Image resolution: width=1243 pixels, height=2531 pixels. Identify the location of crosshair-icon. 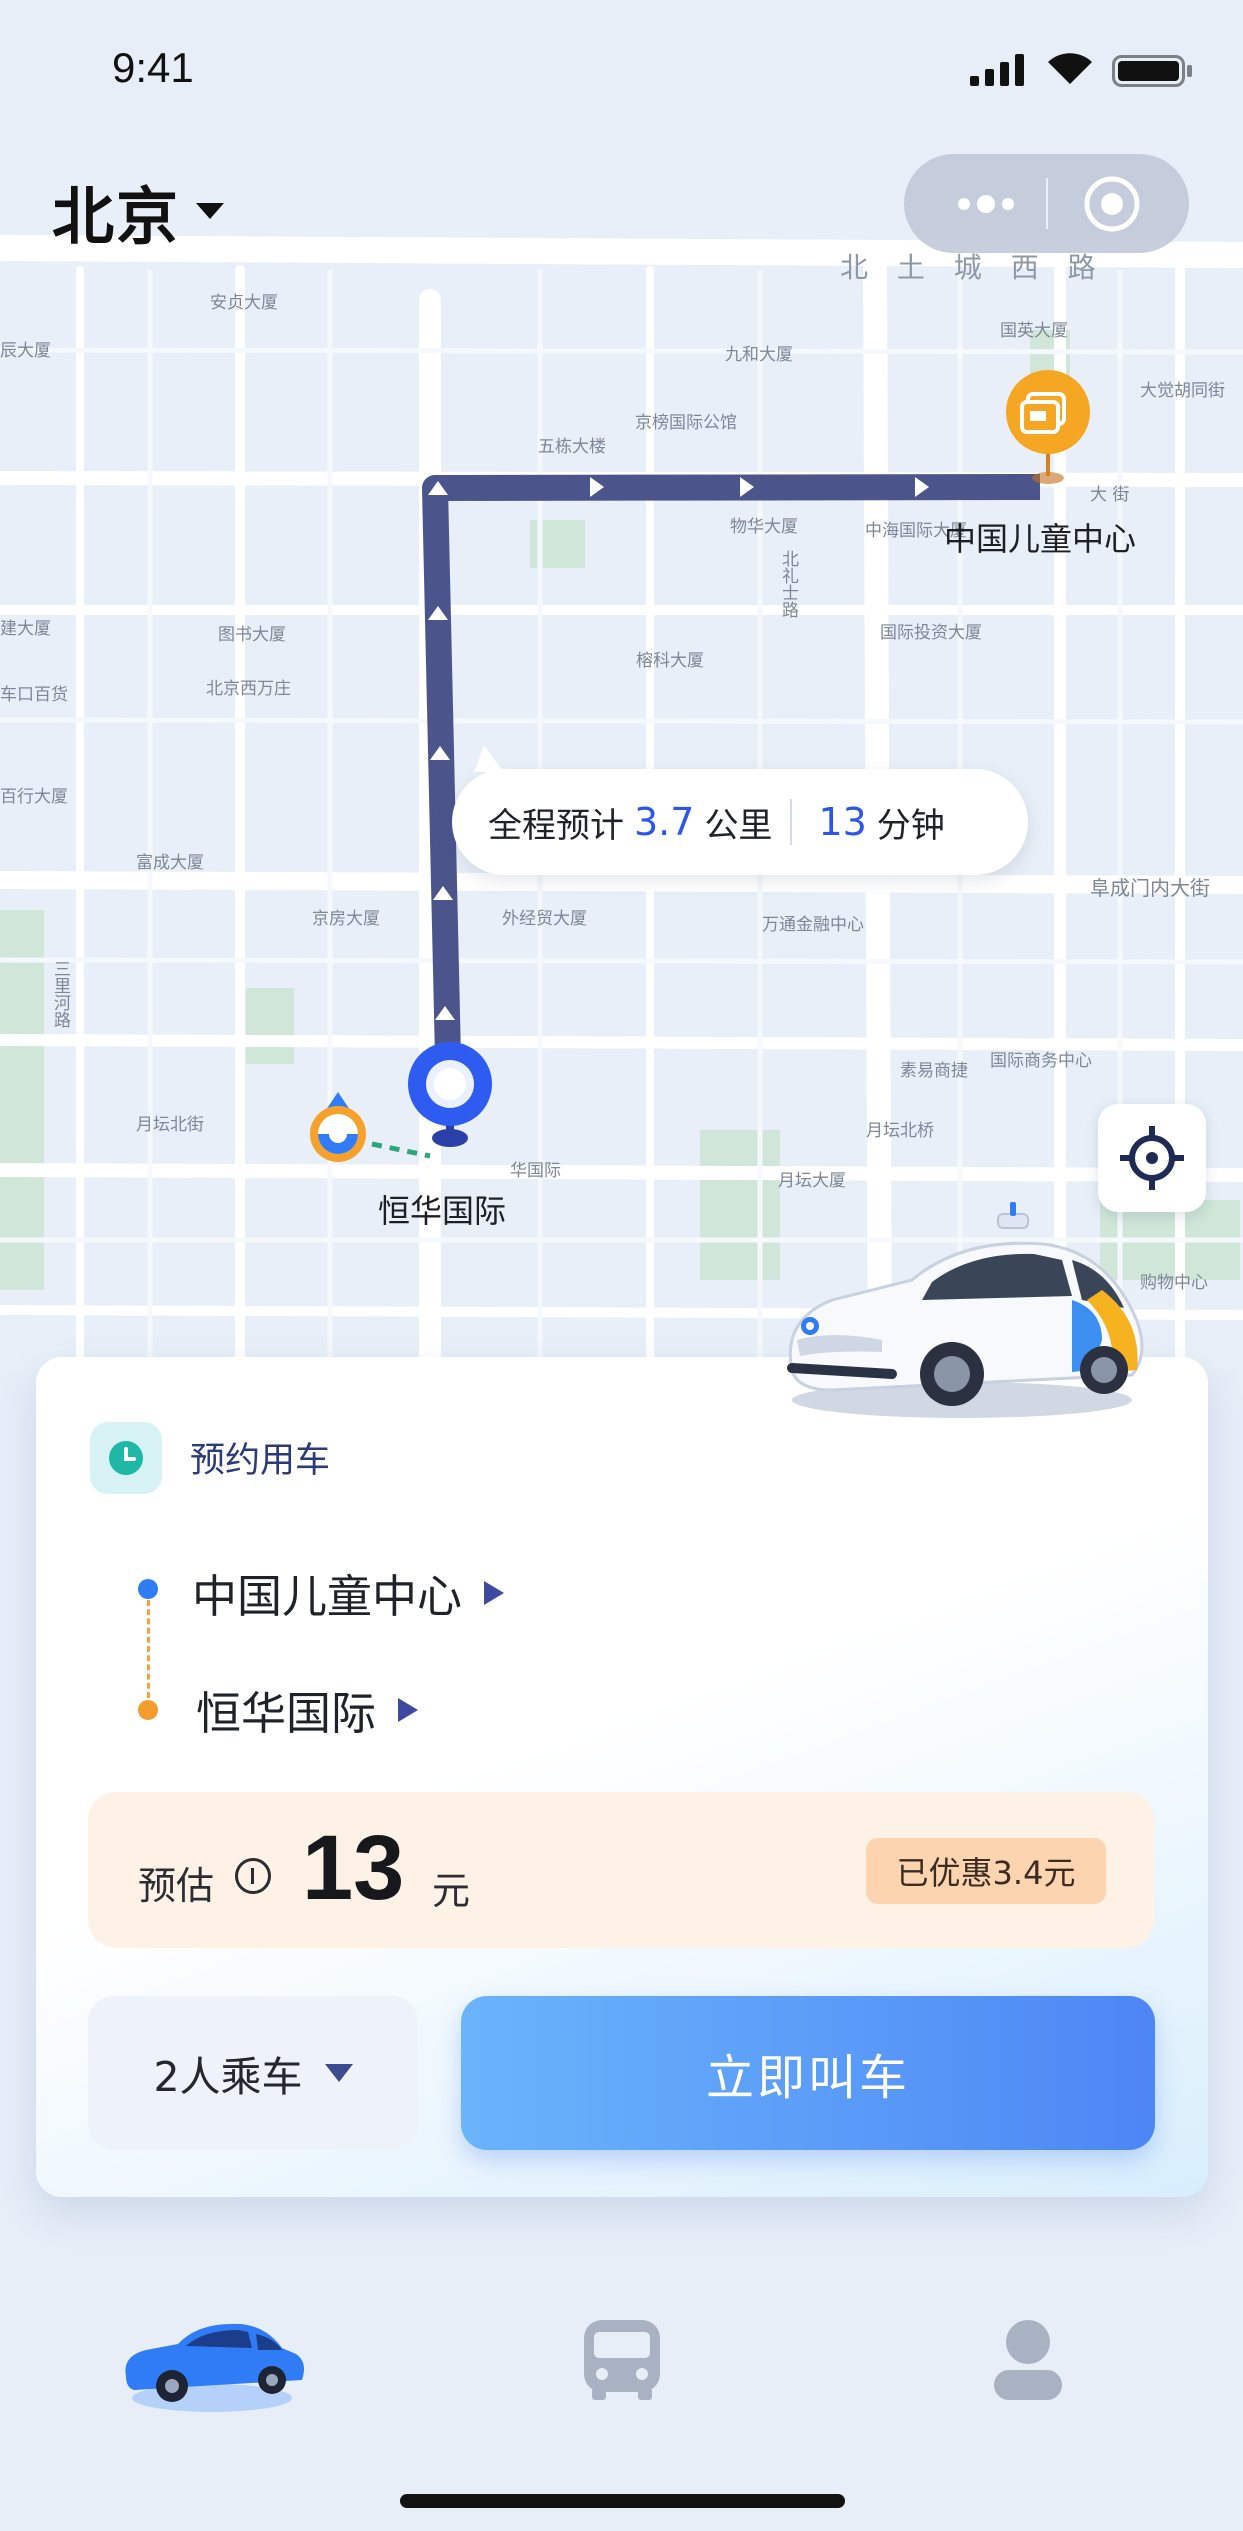
(1152, 1158).